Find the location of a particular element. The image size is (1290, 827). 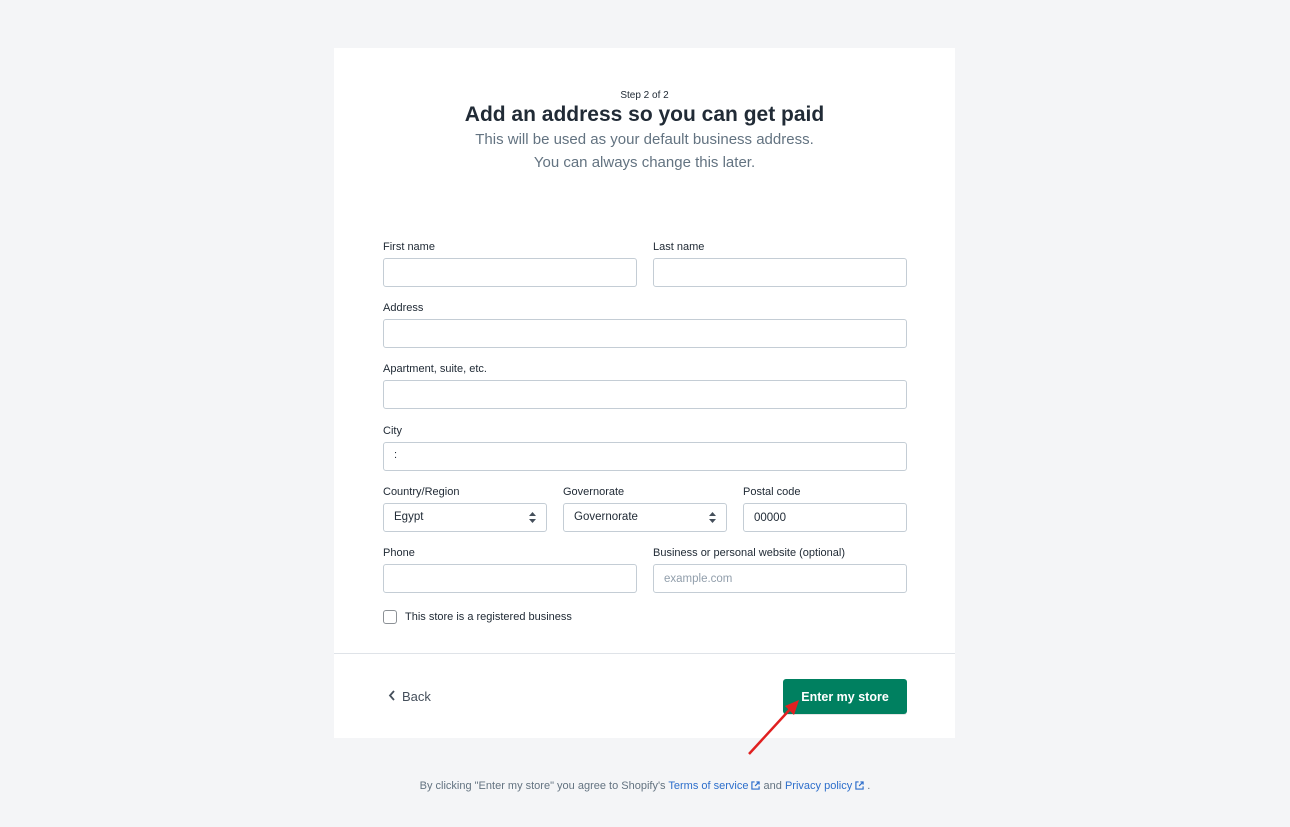

address-field is located at coordinates (645, 333).